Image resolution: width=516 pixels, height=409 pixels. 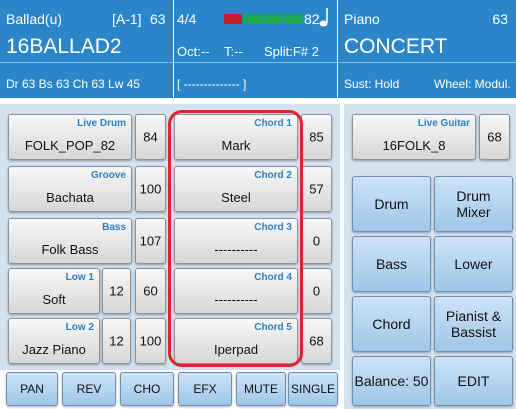 I want to click on mute-button: MUTE, so click(x=261, y=389).